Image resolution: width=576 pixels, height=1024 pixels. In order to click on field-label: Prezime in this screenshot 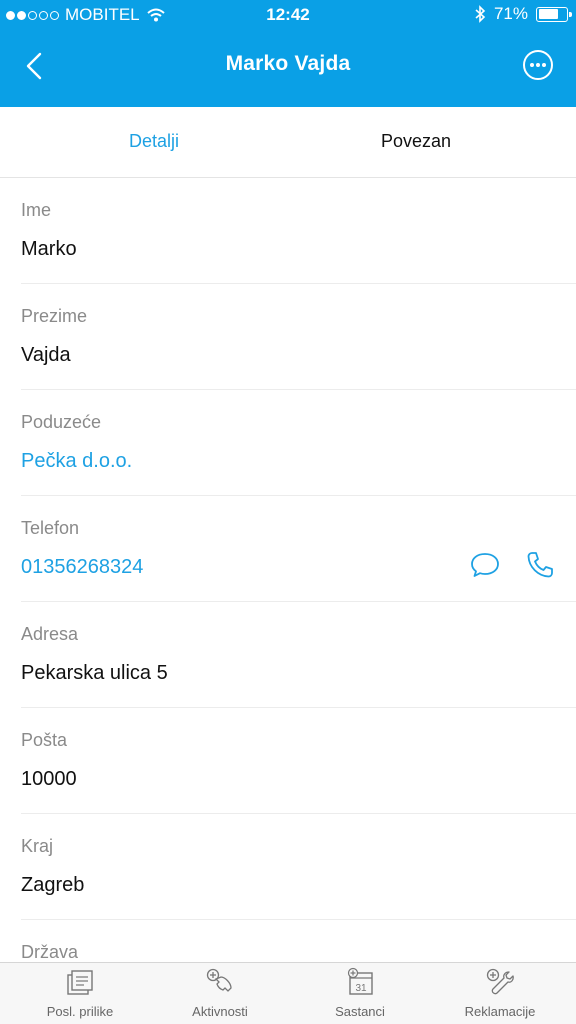, I will do `click(54, 316)`.